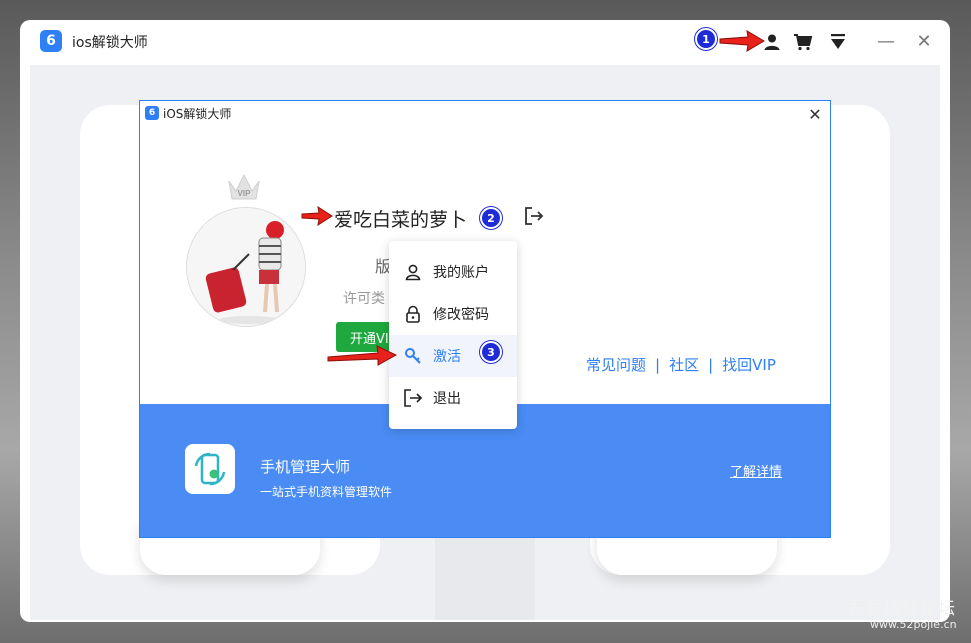 The image size is (971, 643). What do you see at coordinates (364, 299) in the screenshot?
I see `license-label: 许可类` at bounding box center [364, 299].